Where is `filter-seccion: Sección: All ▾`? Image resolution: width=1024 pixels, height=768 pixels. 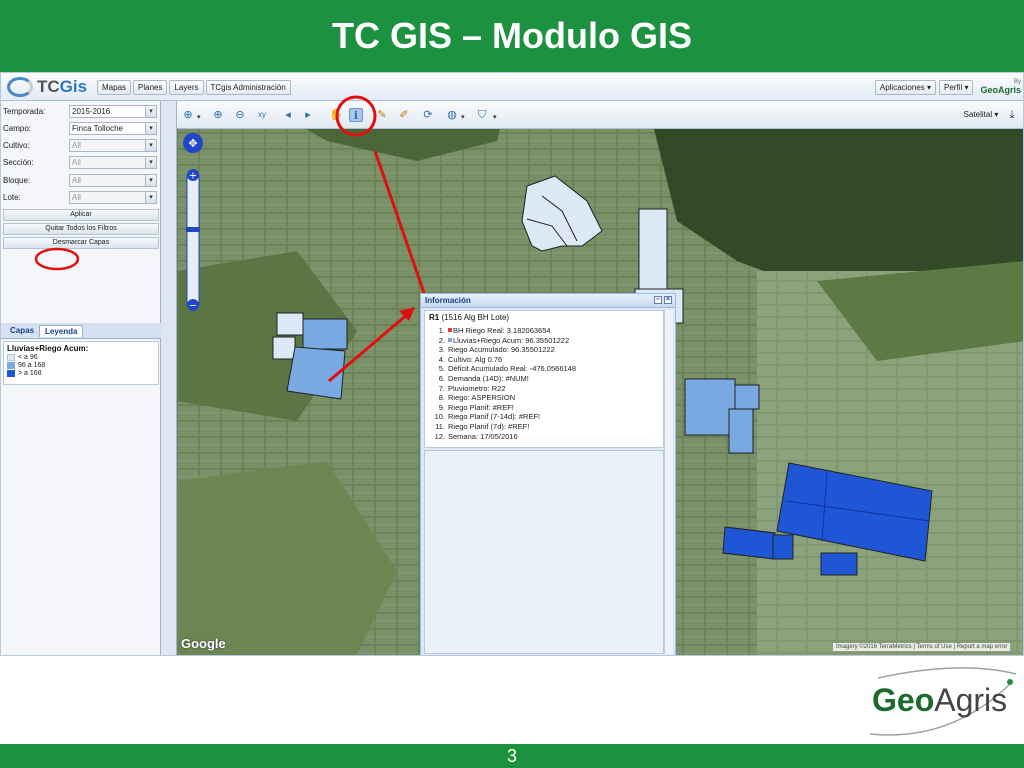
filter-seccion: Sección: All ▾ is located at coordinates (81, 162).